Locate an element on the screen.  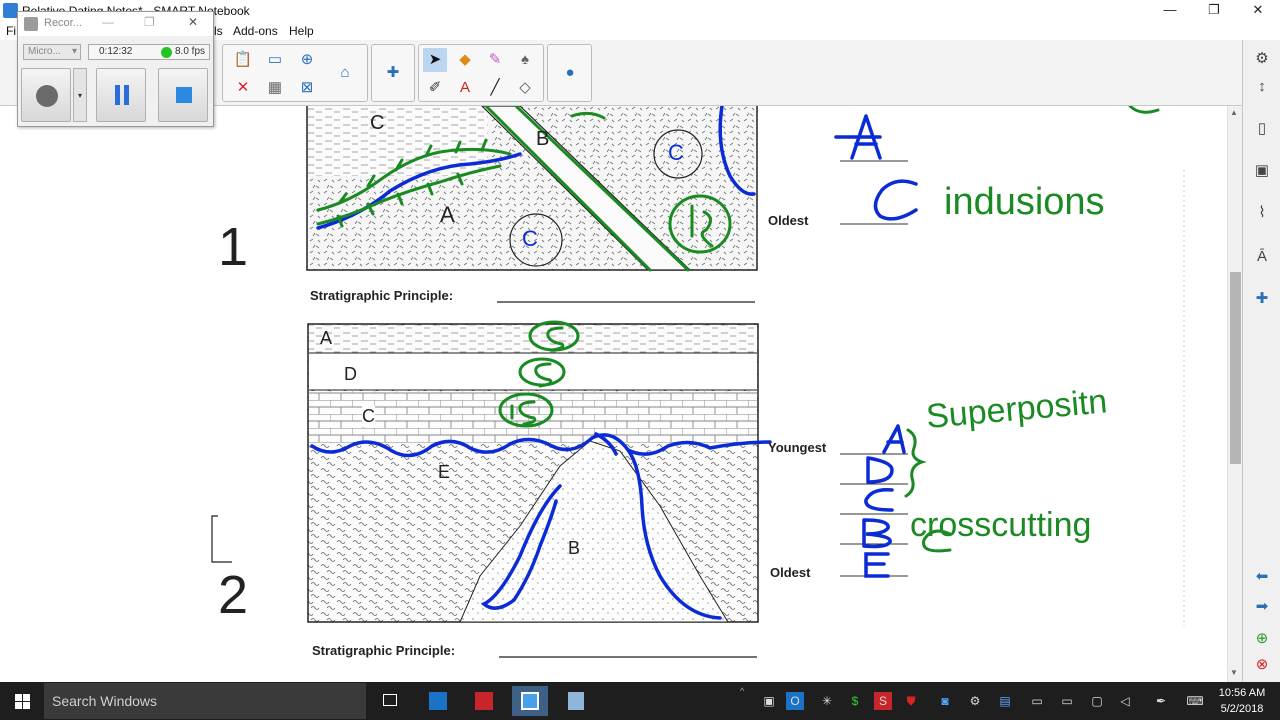
taskbar-search-box: Search Windows is located at coordinates (205, 701).